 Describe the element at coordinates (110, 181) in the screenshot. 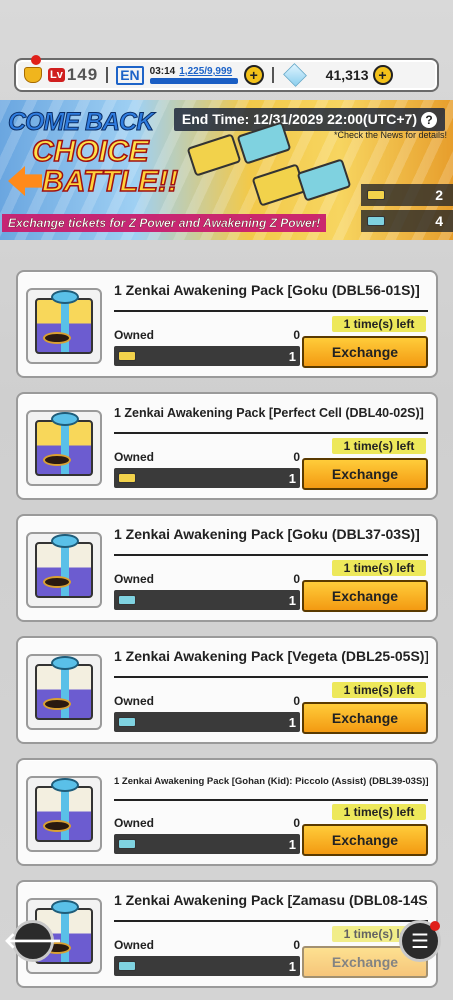

I see `logo-line-3: BATTLE!!` at that location.